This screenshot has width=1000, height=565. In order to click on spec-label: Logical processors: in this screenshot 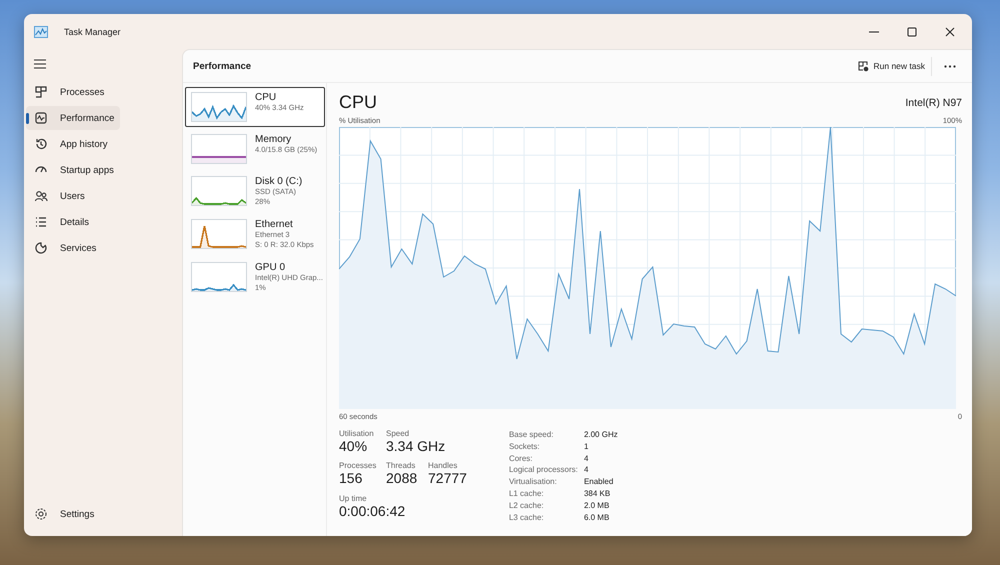, I will do `click(543, 470)`.